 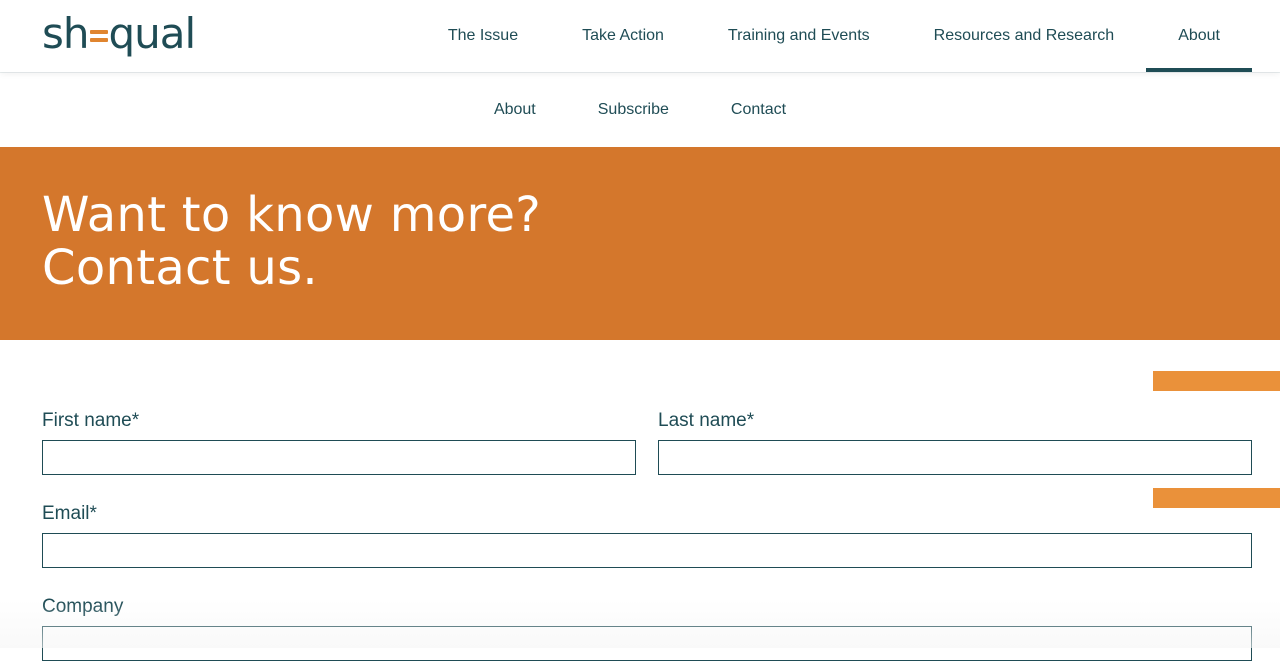 What do you see at coordinates (1024, 36) in the screenshot?
I see `nav-resources-and-research: Resources and Research` at bounding box center [1024, 36].